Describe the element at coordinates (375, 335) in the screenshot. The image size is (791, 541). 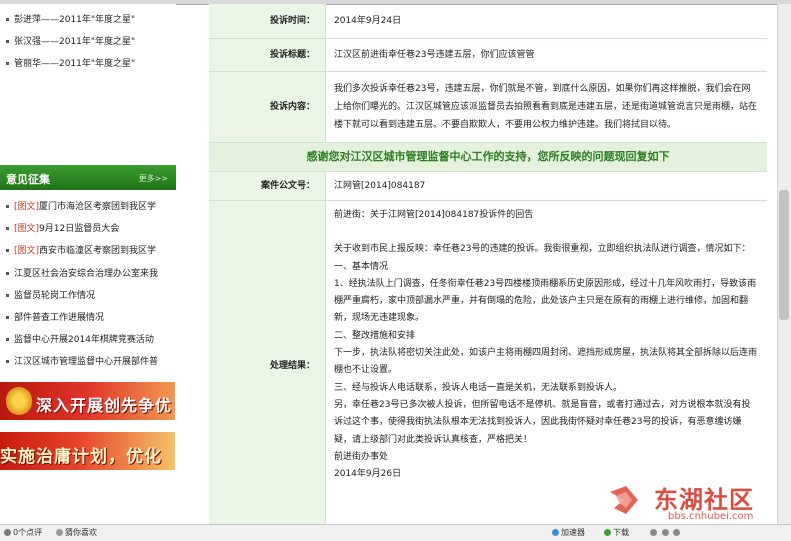
I see `result-line: 二、整改措施和安排` at that location.